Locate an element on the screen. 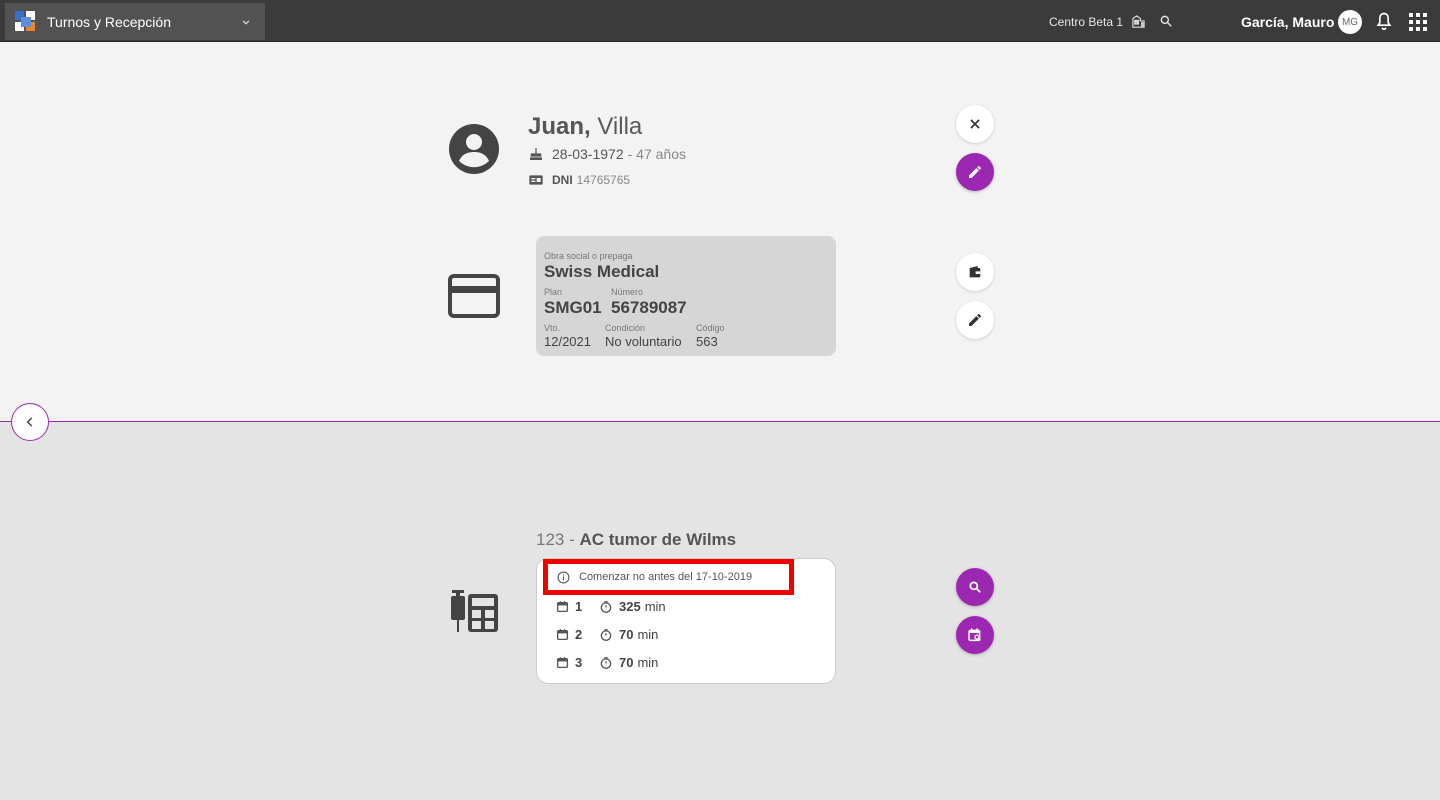 The height and width of the screenshot is (800, 1440). condition-value: No voluntario is located at coordinates (643, 341).